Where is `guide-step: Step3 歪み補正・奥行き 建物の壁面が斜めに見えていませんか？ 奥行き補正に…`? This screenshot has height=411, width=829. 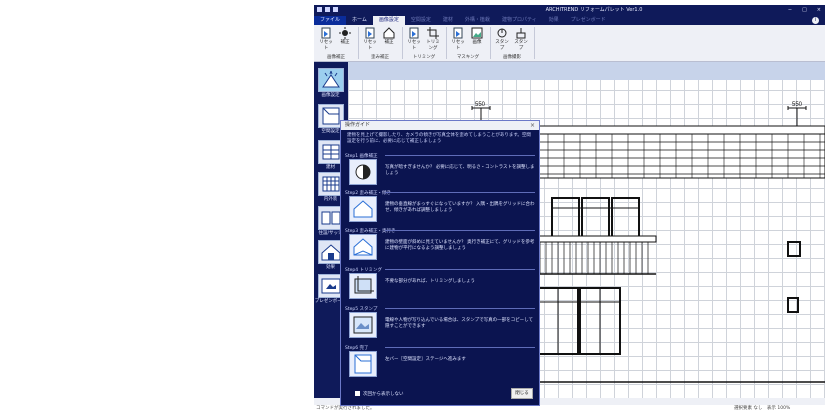 guide-step: Step3 歪み補正・奥行き 建物の壁面が斜めに見えていませんか？ 奥行き補正に… is located at coordinates (440, 246).